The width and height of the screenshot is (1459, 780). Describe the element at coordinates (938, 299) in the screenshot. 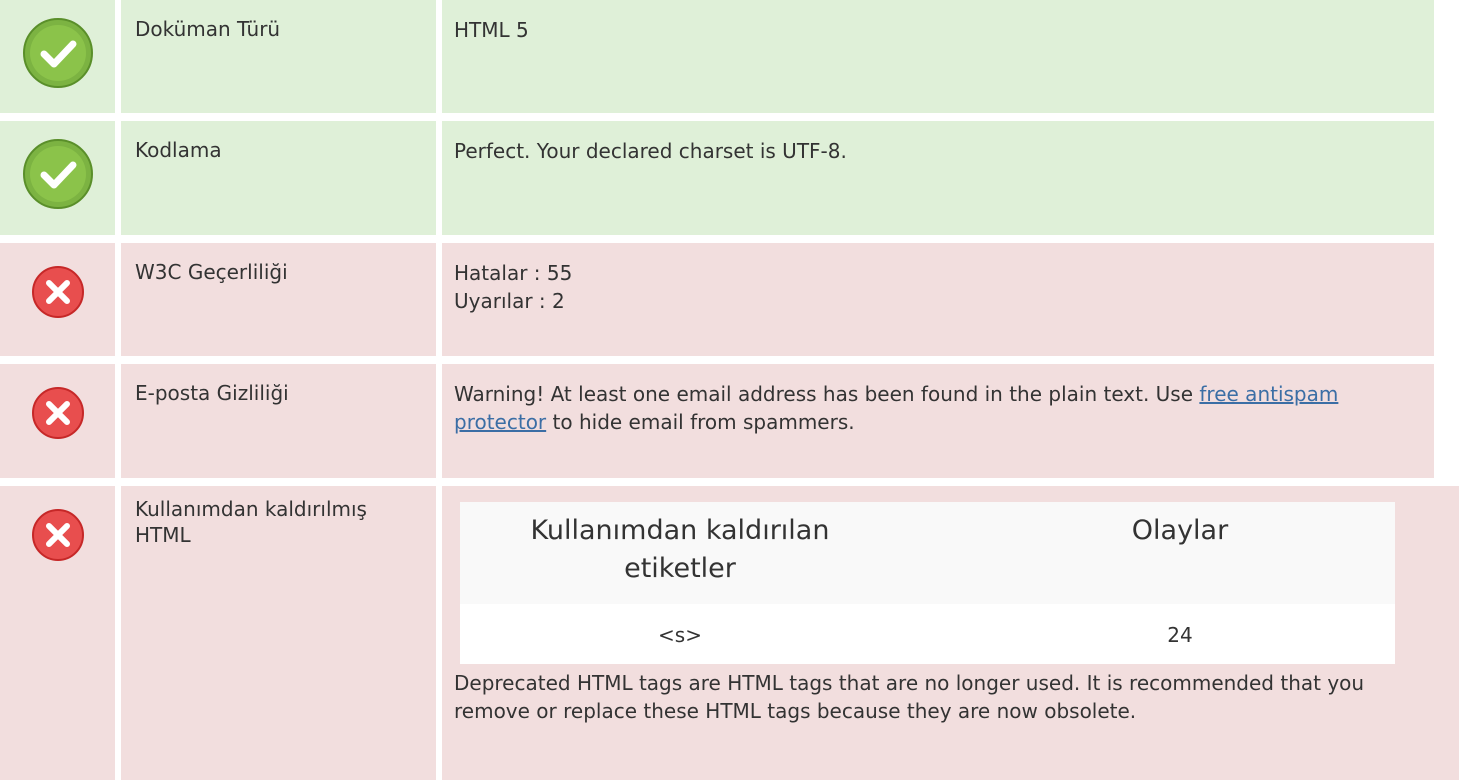

I see `row-value: Hatalar : 55 Uyarılar : 2` at that location.